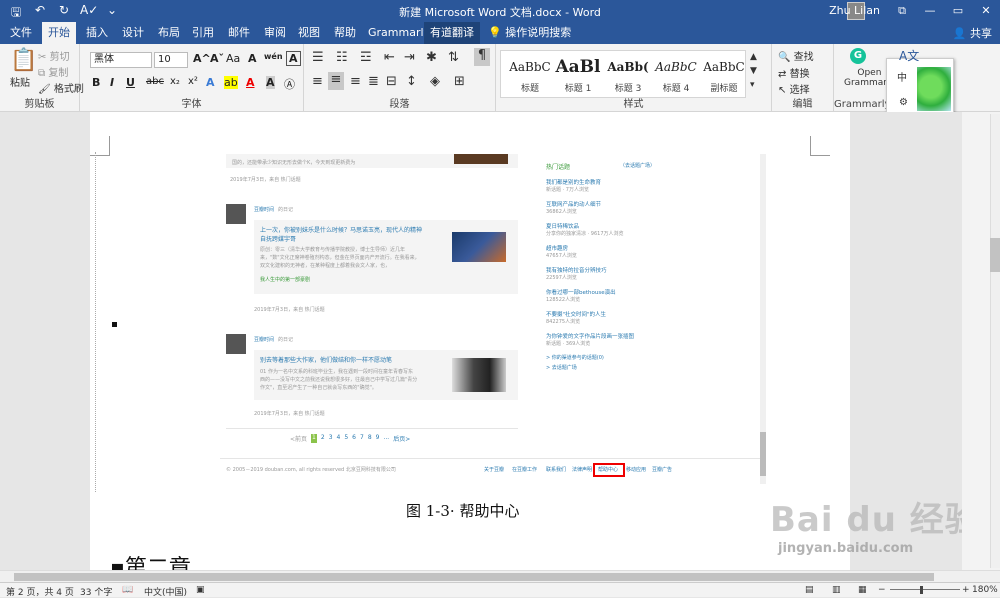 The image size is (1000, 598). I want to click on topic-link: 你看过哪一部bethouse演出, so click(581, 292).